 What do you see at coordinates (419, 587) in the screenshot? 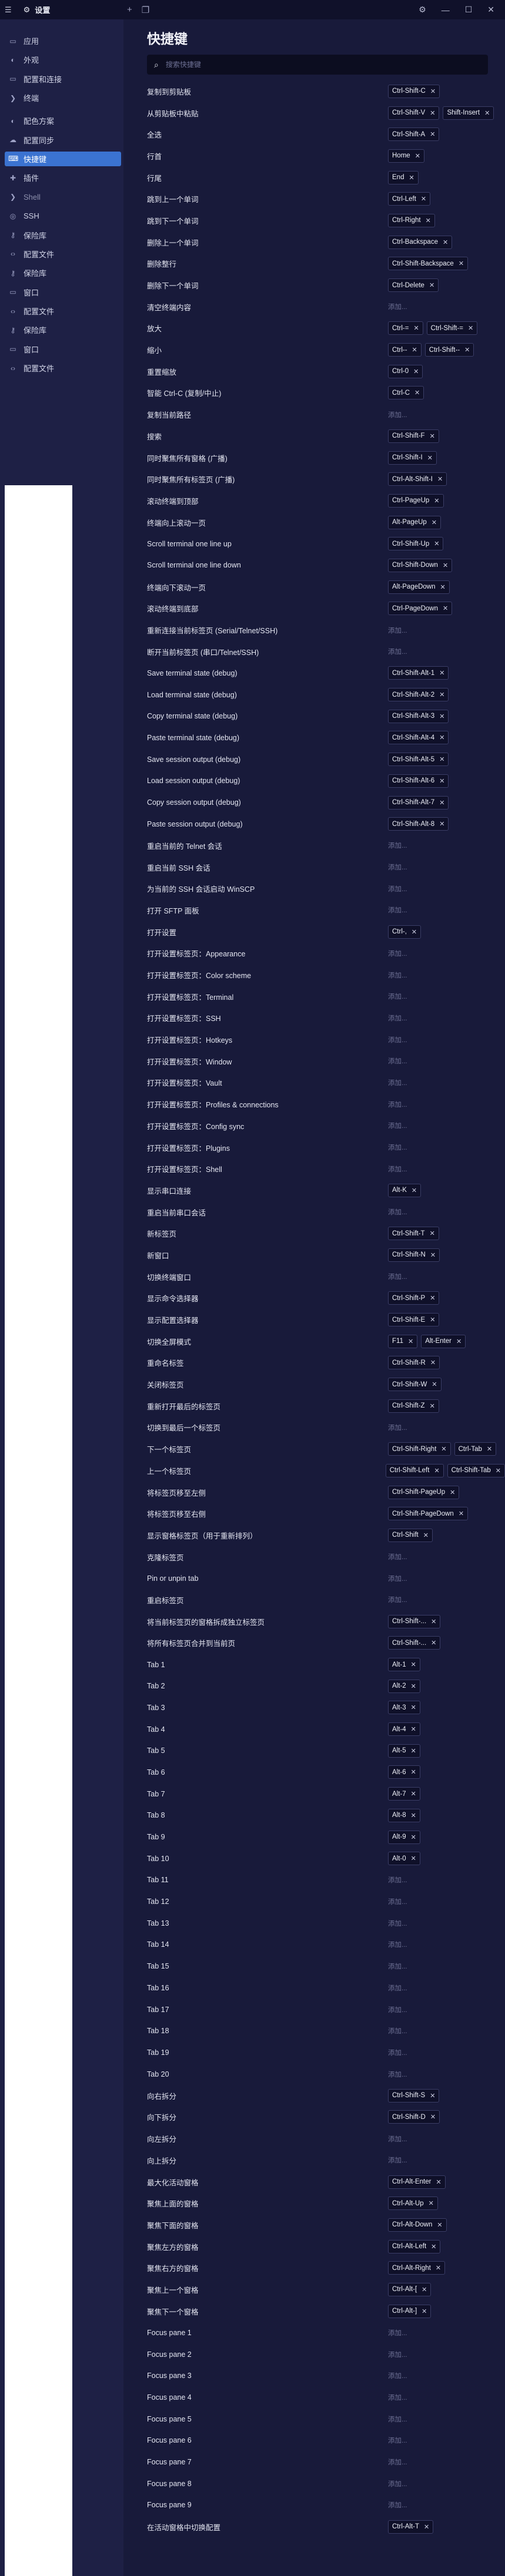
I see `hotkey-chip: Alt-PageDown ✕` at bounding box center [419, 587].